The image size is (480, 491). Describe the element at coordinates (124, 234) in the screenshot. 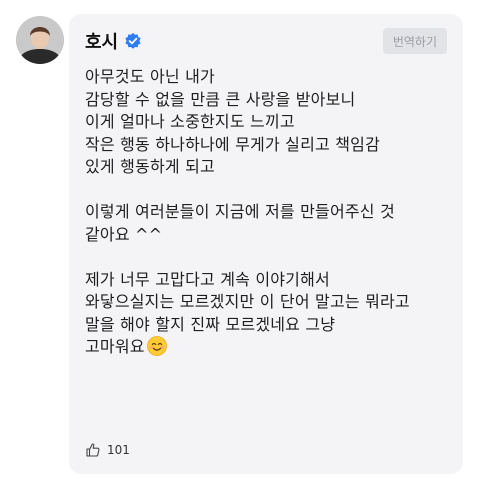

I see `post-line: 같아요 ^^` at that location.